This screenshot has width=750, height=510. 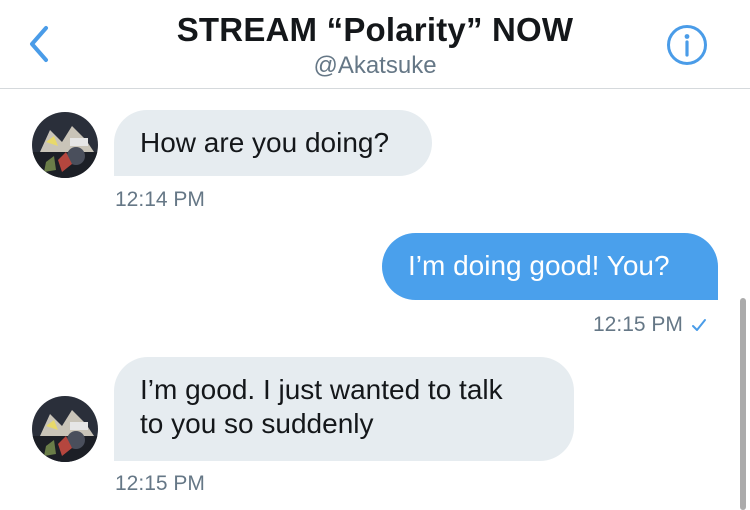 I want to click on message-bubble-outgoing: I’m doing good! You?, so click(x=550, y=266).